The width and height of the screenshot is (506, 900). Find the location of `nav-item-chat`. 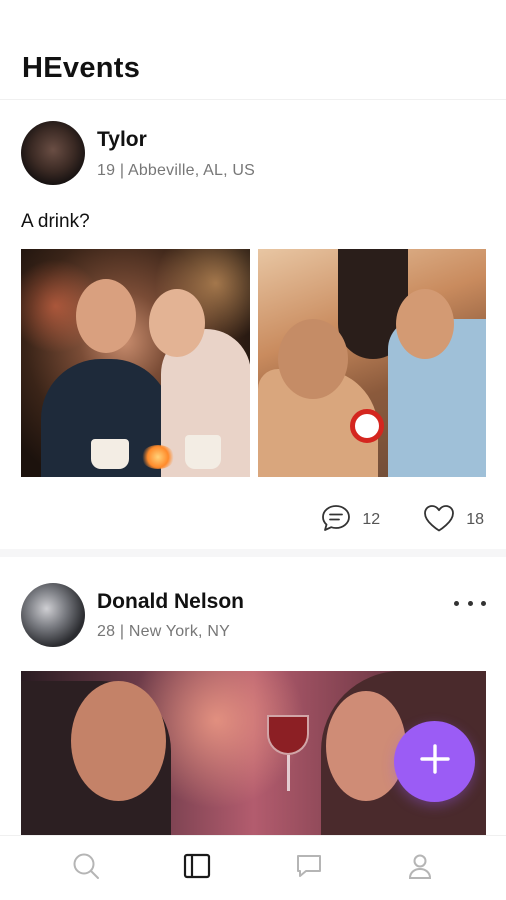

nav-item-chat is located at coordinates (309, 868).